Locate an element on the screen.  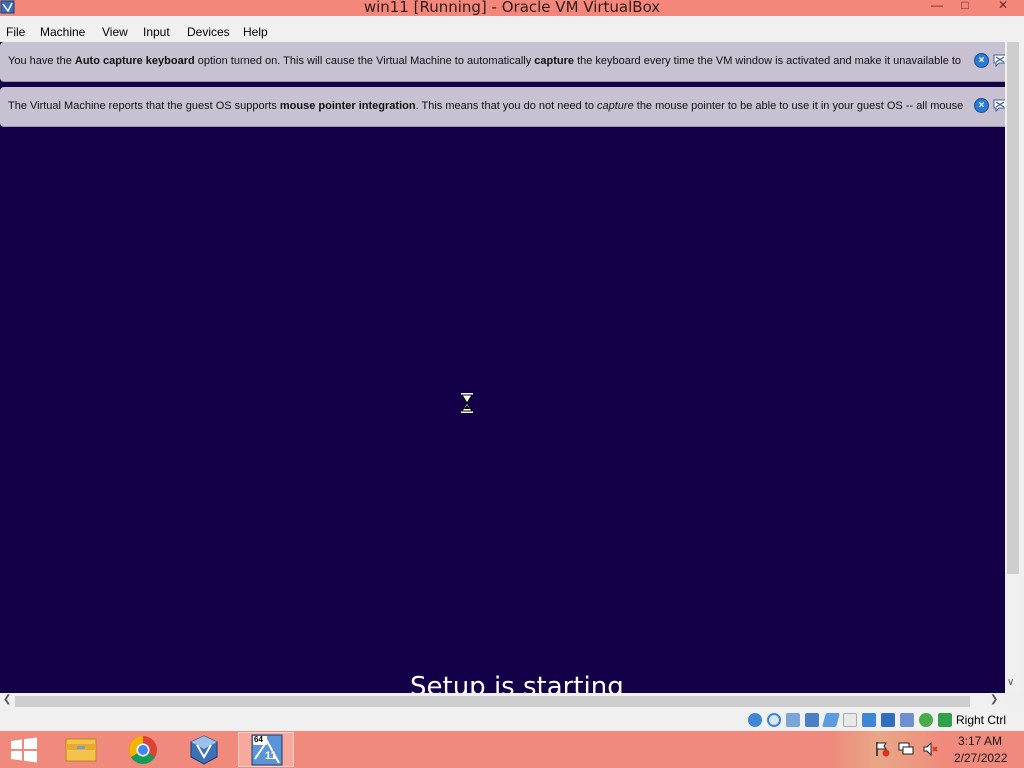
close-icon: ✕ is located at coordinates (1003, 7).